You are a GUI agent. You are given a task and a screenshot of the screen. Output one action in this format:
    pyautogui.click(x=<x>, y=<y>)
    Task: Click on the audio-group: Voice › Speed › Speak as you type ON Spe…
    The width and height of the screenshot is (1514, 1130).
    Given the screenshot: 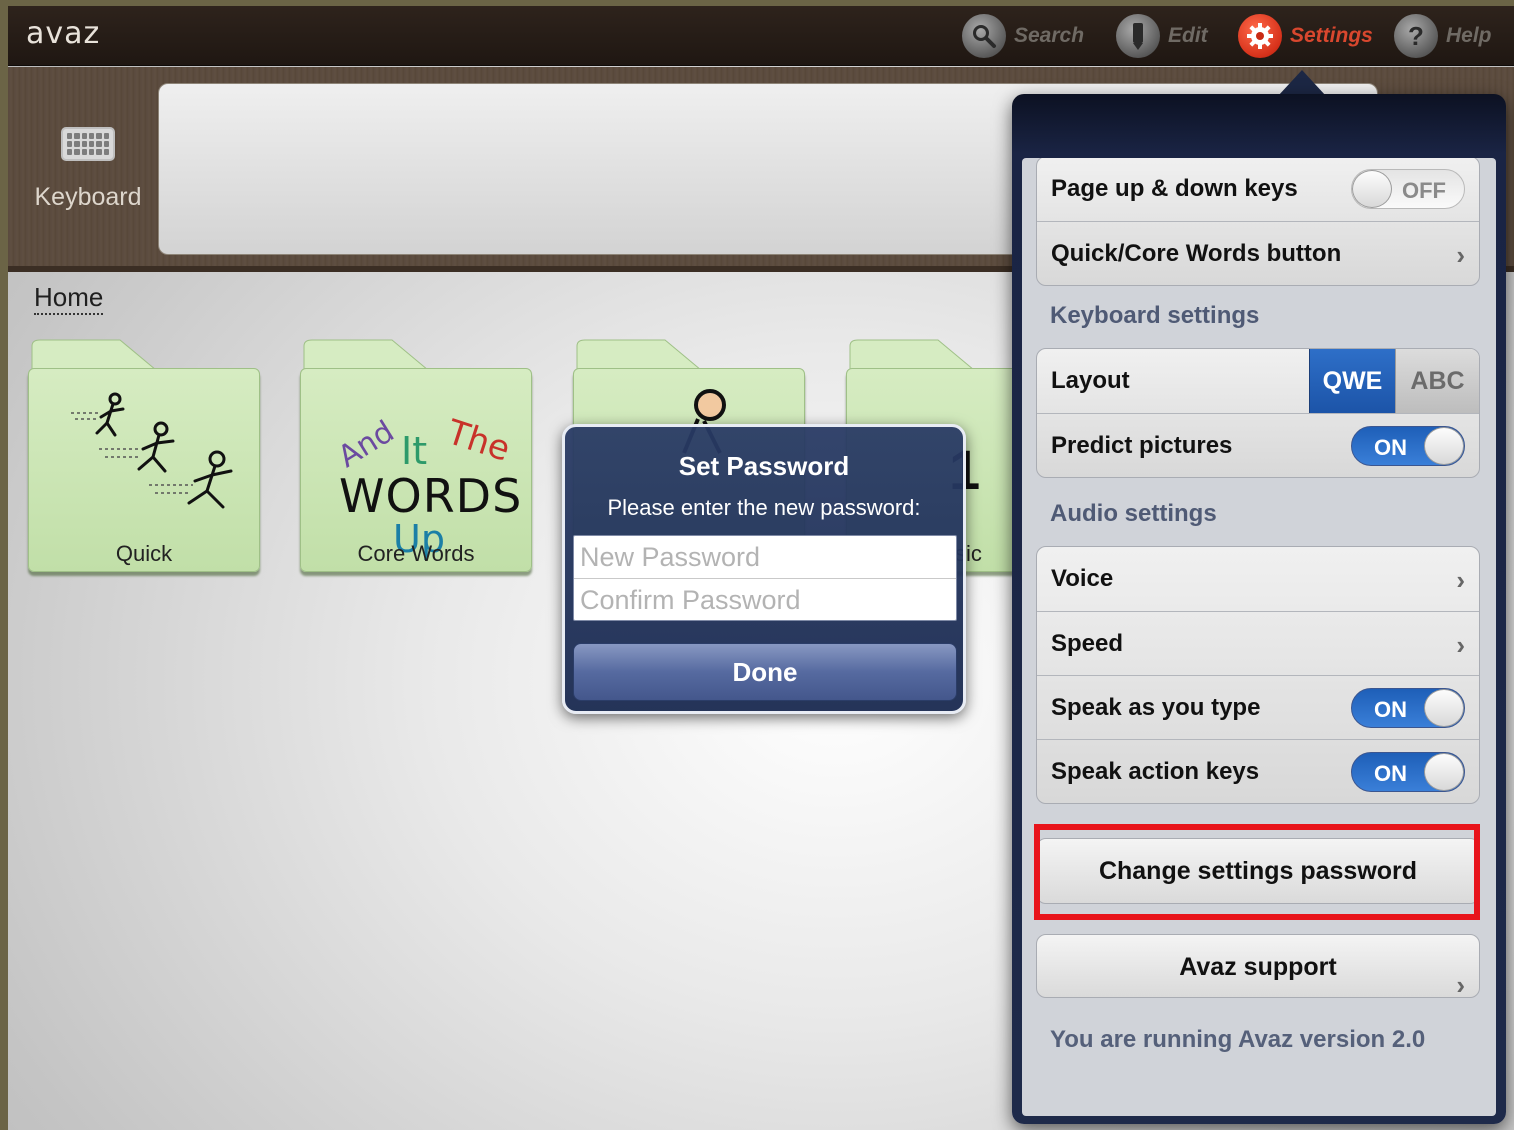 What is the action you would take?
    pyautogui.click(x=1258, y=675)
    